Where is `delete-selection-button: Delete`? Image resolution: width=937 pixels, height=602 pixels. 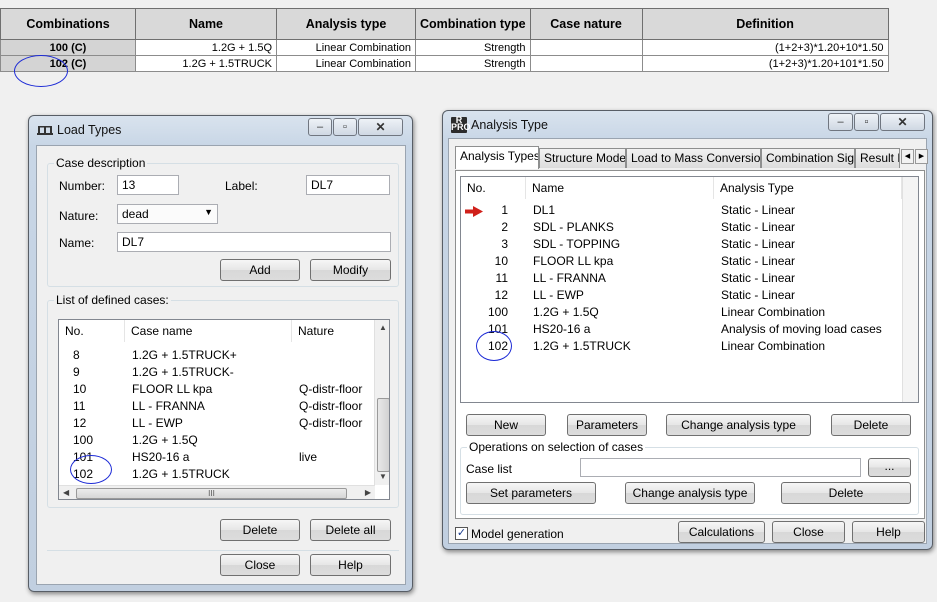
delete-selection-button: Delete is located at coordinates (846, 493).